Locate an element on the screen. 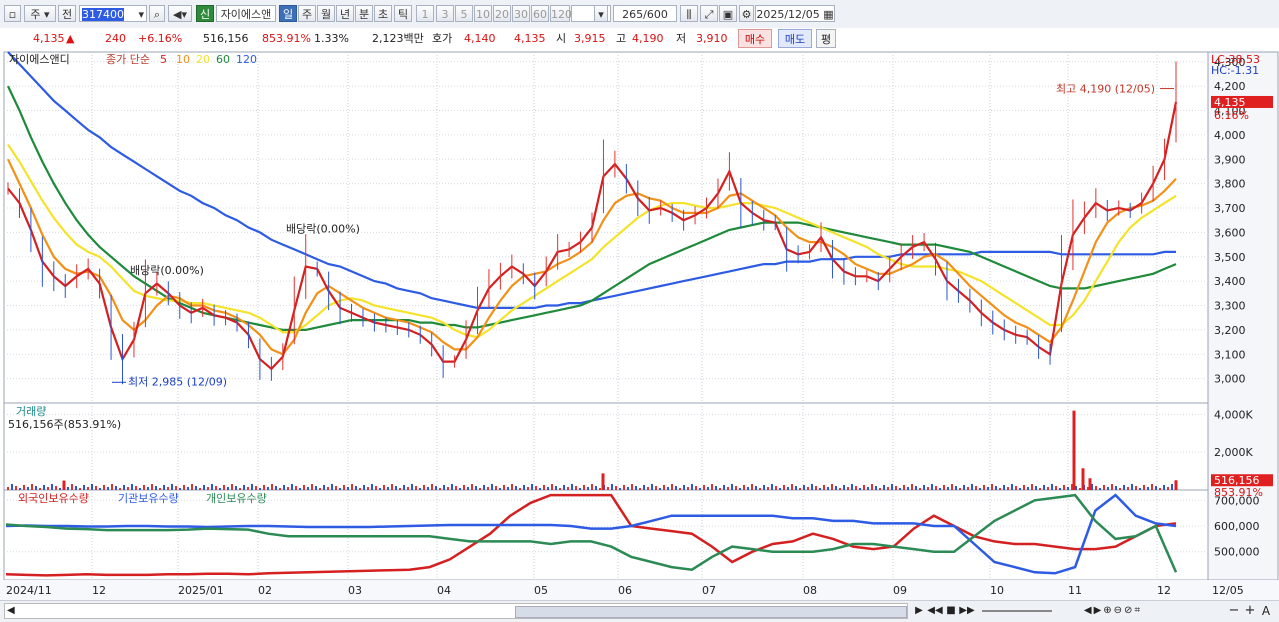 This screenshot has height=622, width=1279. x-tick-label: 06 is located at coordinates (625, 590).